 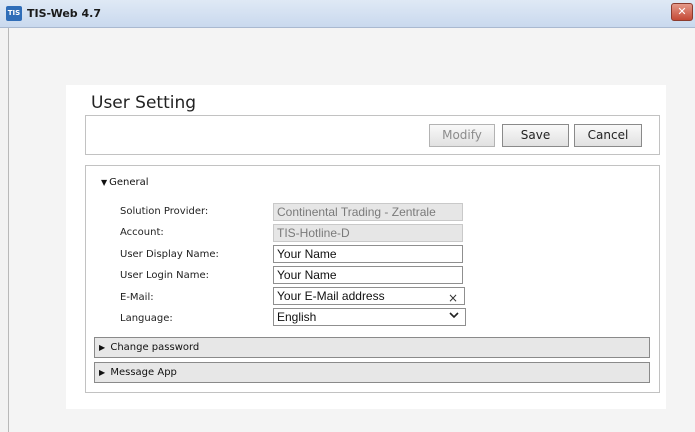 What do you see at coordinates (104, 182) in the screenshot?
I see `triangle-down-icon: ▼` at bounding box center [104, 182].